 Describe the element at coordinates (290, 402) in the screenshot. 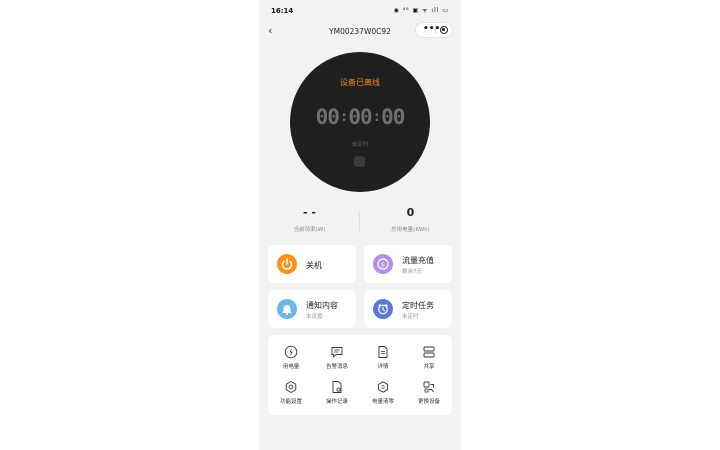

I see `tool-label: 功能设置` at that location.